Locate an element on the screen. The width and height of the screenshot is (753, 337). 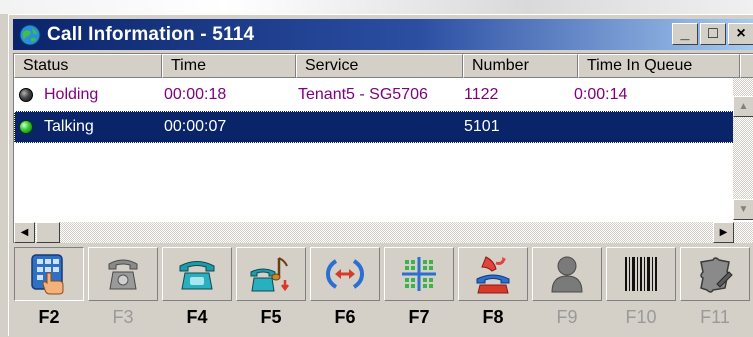
horizontal-scrollbar: ◀ ▶ is located at coordinates (383, 232).